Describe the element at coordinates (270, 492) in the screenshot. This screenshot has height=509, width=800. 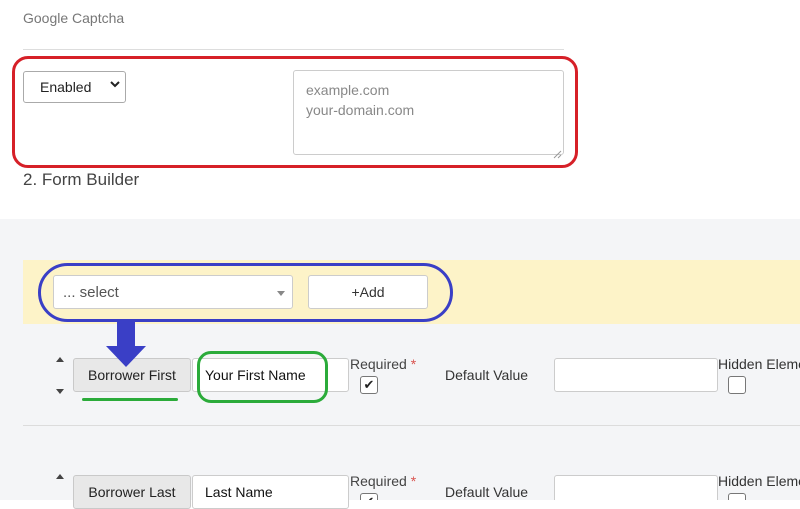
I see `field-label-input: Last Name` at that location.